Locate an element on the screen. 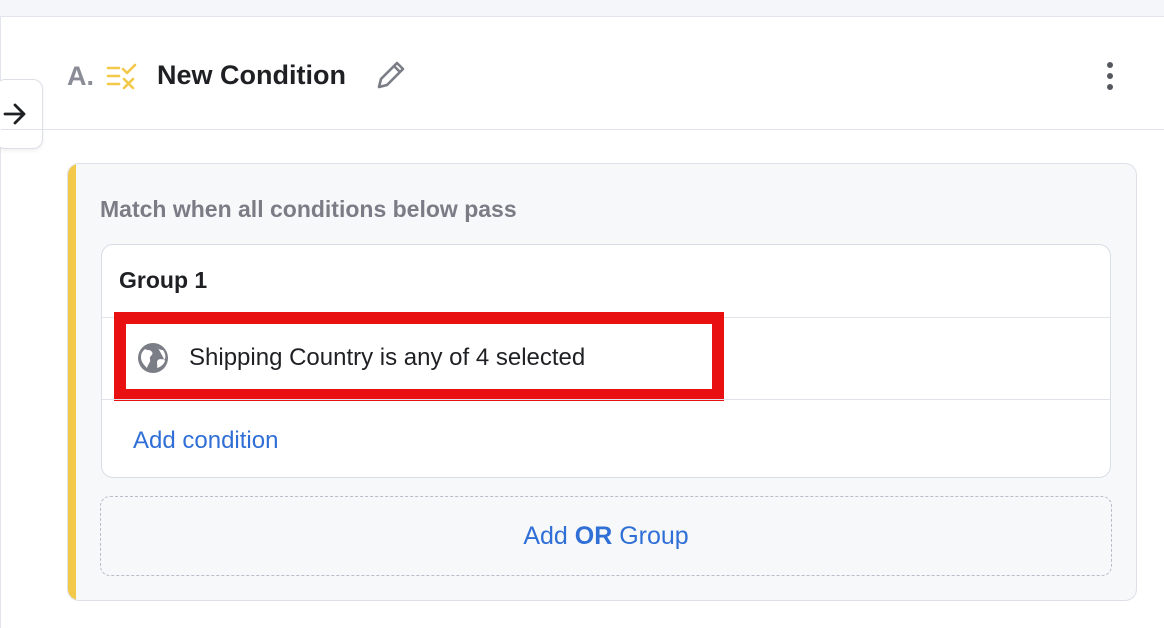 The image size is (1164, 628). add-or-group-label: Add OR Group is located at coordinates (606, 535).